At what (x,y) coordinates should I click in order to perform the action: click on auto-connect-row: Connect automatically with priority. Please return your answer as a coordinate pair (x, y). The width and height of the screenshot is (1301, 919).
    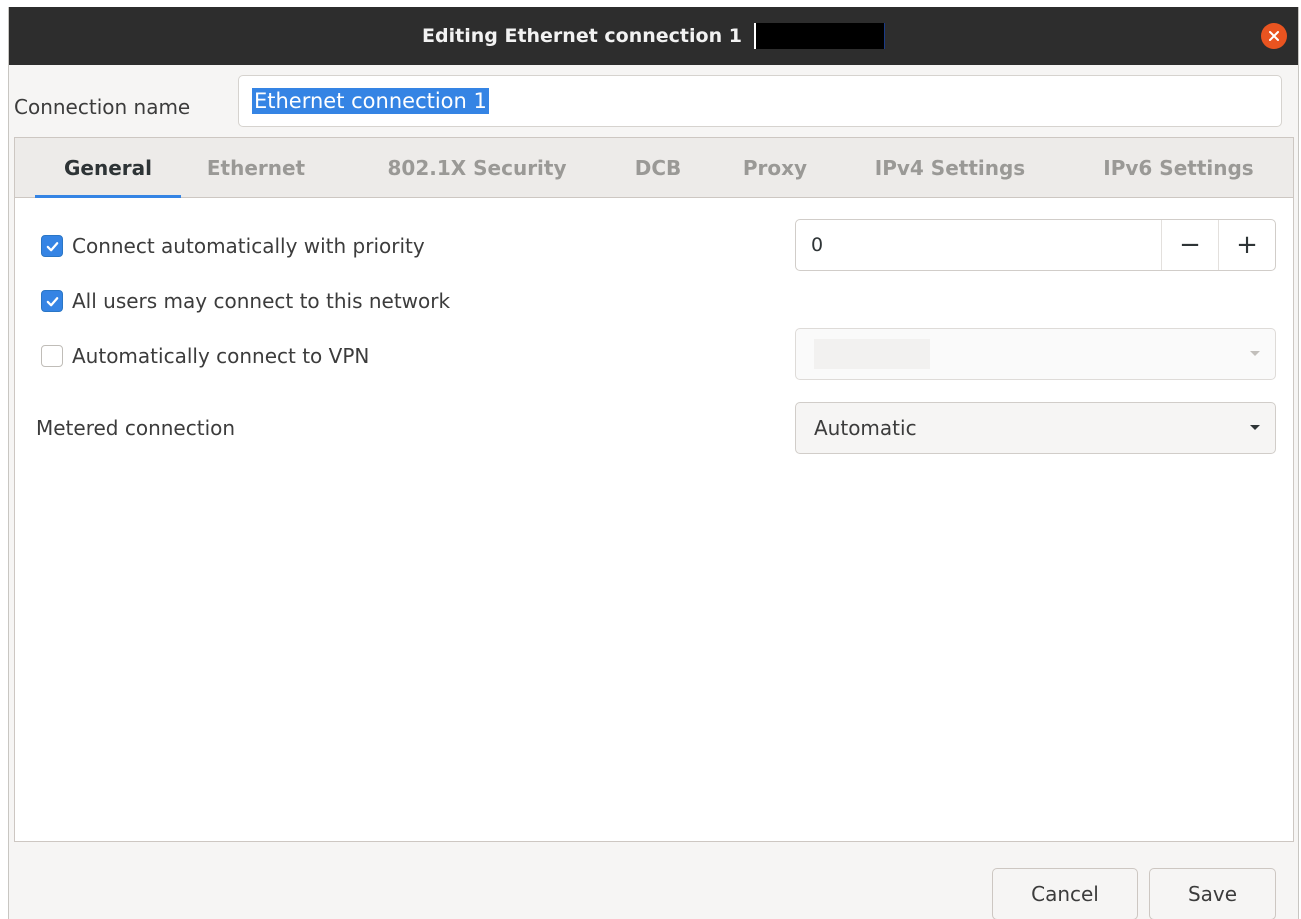
    Looking at the image, I should click on (233, 246).